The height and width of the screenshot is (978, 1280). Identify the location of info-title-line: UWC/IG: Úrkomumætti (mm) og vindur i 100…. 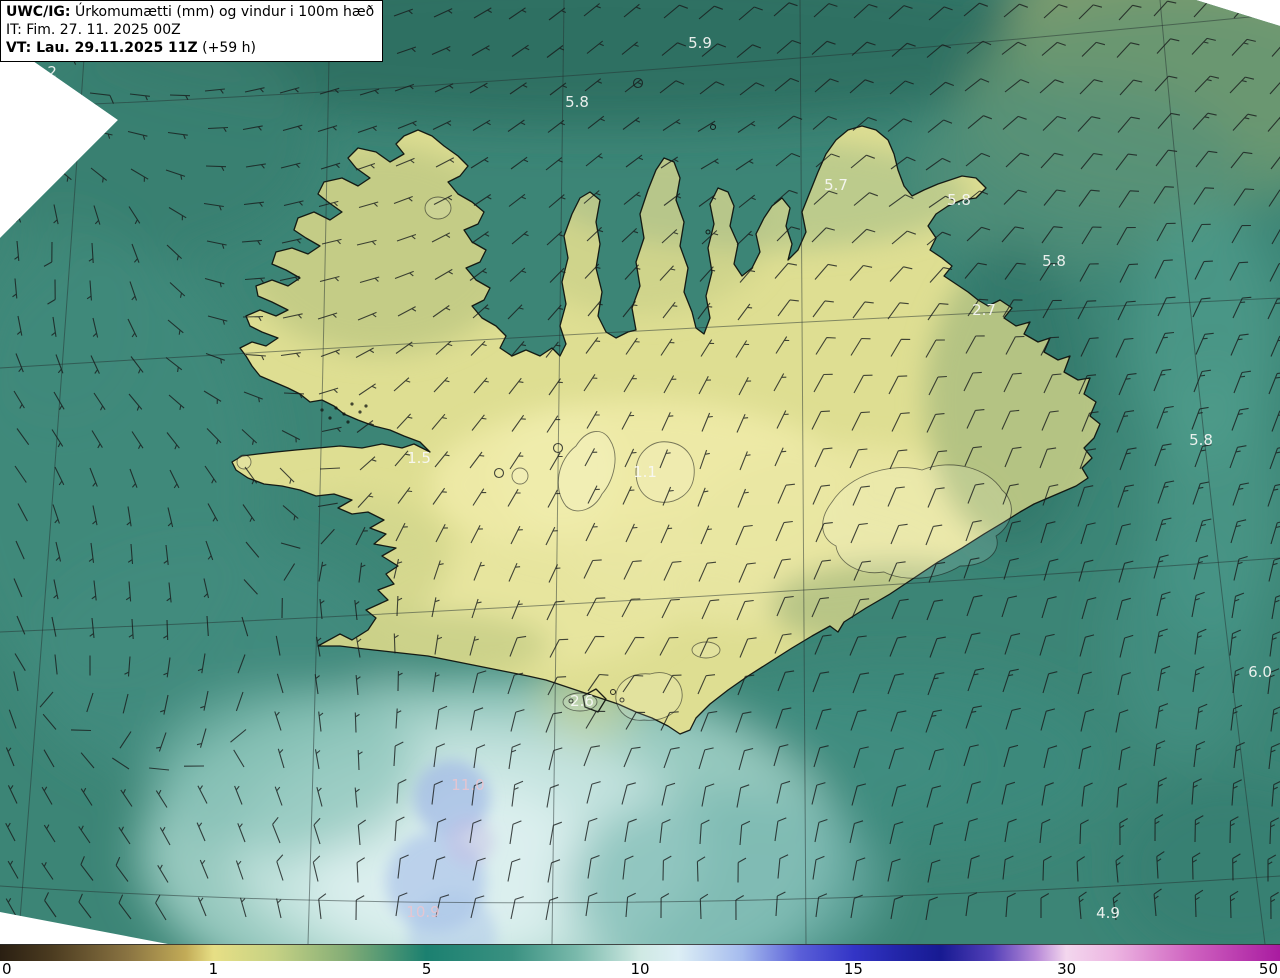
(190, 12).